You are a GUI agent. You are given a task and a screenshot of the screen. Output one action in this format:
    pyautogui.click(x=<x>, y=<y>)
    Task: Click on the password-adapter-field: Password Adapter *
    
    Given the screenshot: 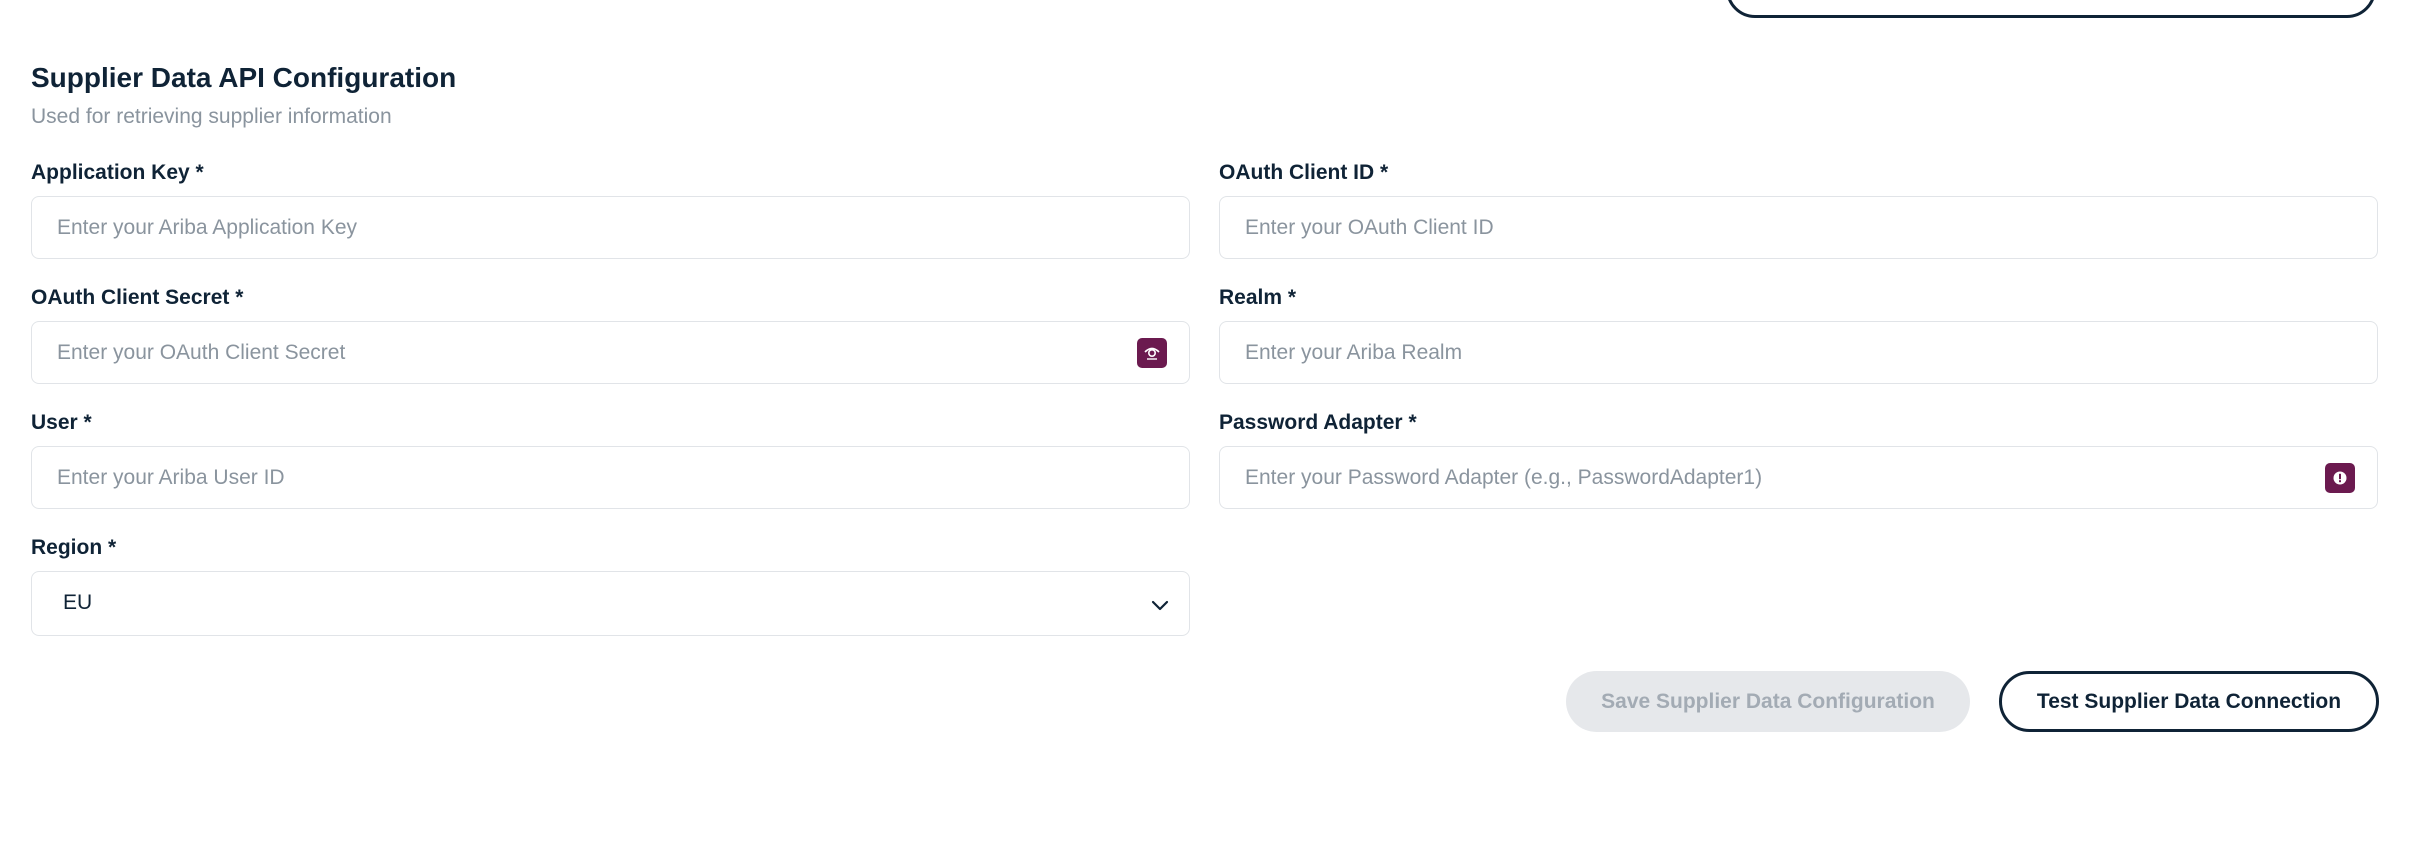 What is the action you would take?
    pyautogui.click(x=1798, y=459)
    